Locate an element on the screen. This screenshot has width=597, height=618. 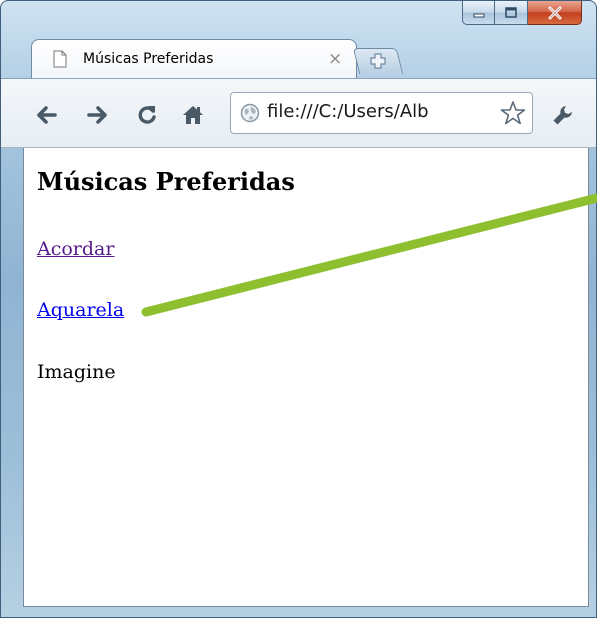
close-icon is located at coordinates (554, 12).